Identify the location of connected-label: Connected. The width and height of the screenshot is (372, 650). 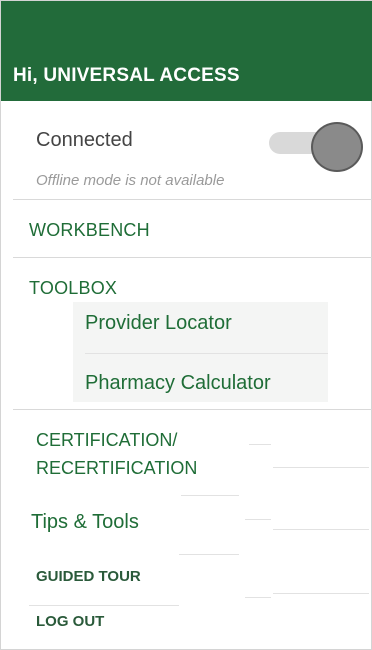
(84, 140).